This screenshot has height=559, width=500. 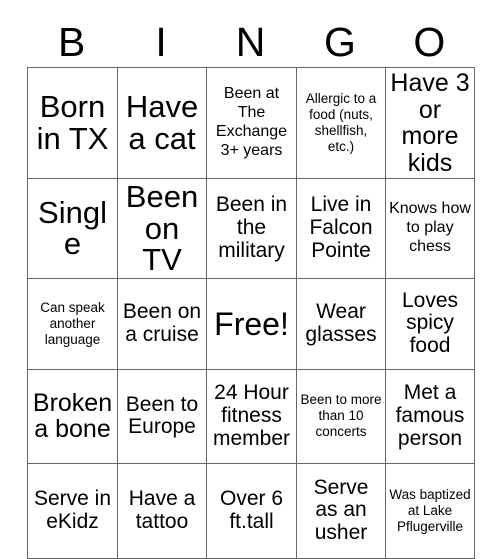 I want to click on header-letter-o: O, so click(x=429, y=41).